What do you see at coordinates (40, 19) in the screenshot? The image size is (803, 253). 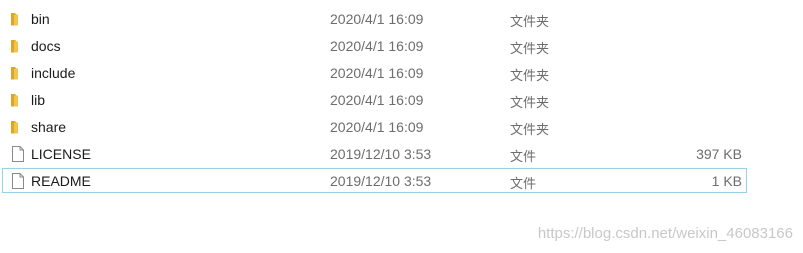 I see `file-name: bin` at bounding box center [40, 19].